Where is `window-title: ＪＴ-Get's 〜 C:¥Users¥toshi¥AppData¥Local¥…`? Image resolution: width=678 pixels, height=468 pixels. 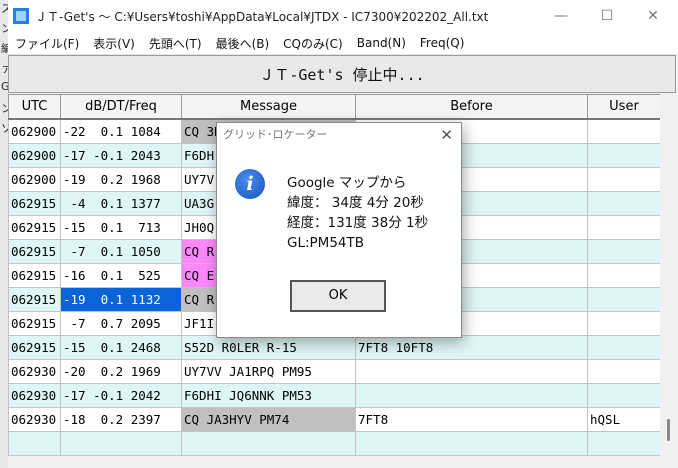
window-title: ＪＴ-Get's 〜 C:¥Users¥toshi¥AppData¥Local¥… is located at coordinates (262, 16).